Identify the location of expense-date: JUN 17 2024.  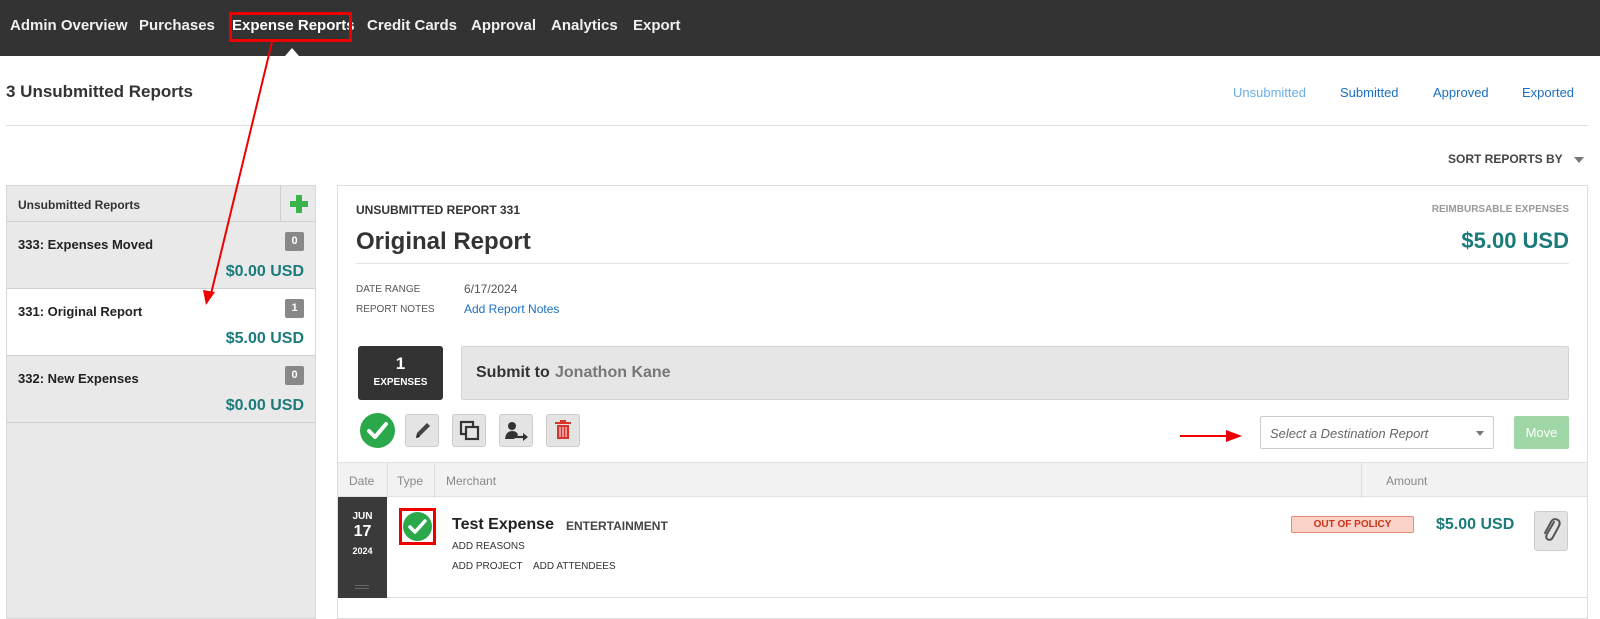
(362, 547).